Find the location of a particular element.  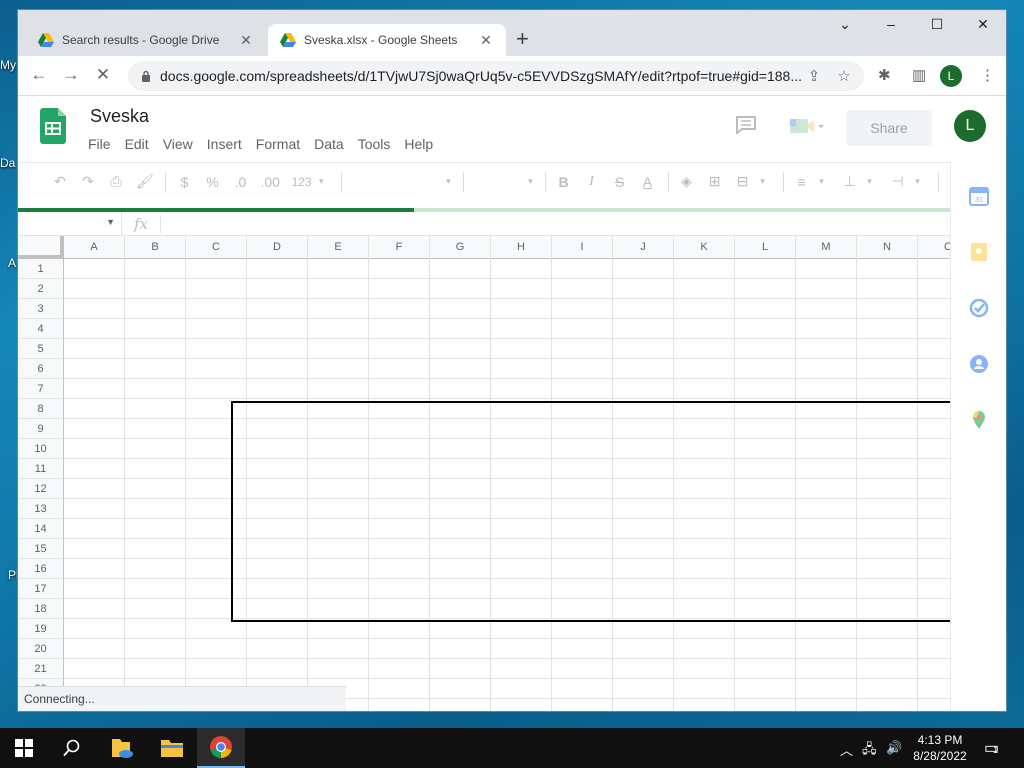

row-header: 9 is located at coordinates (41, 429).